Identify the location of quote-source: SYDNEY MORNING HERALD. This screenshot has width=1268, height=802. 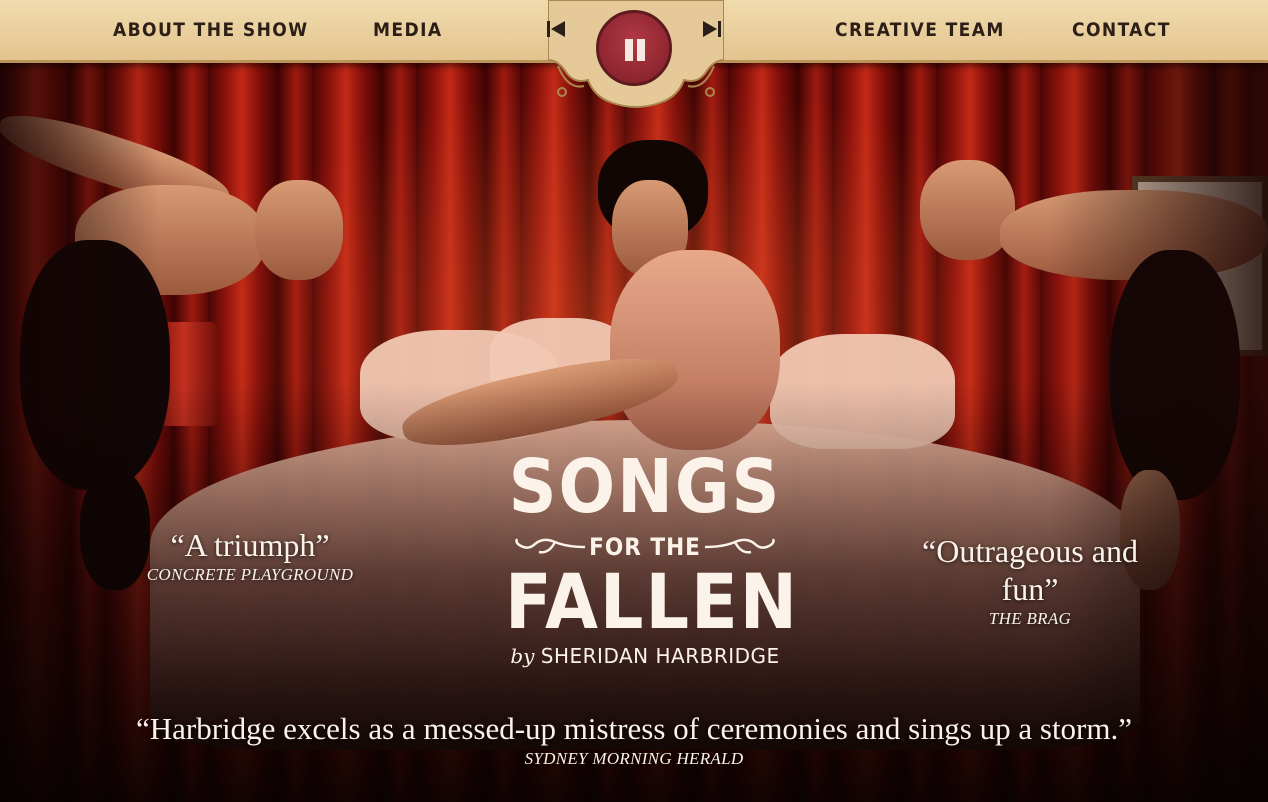
(634, 758).